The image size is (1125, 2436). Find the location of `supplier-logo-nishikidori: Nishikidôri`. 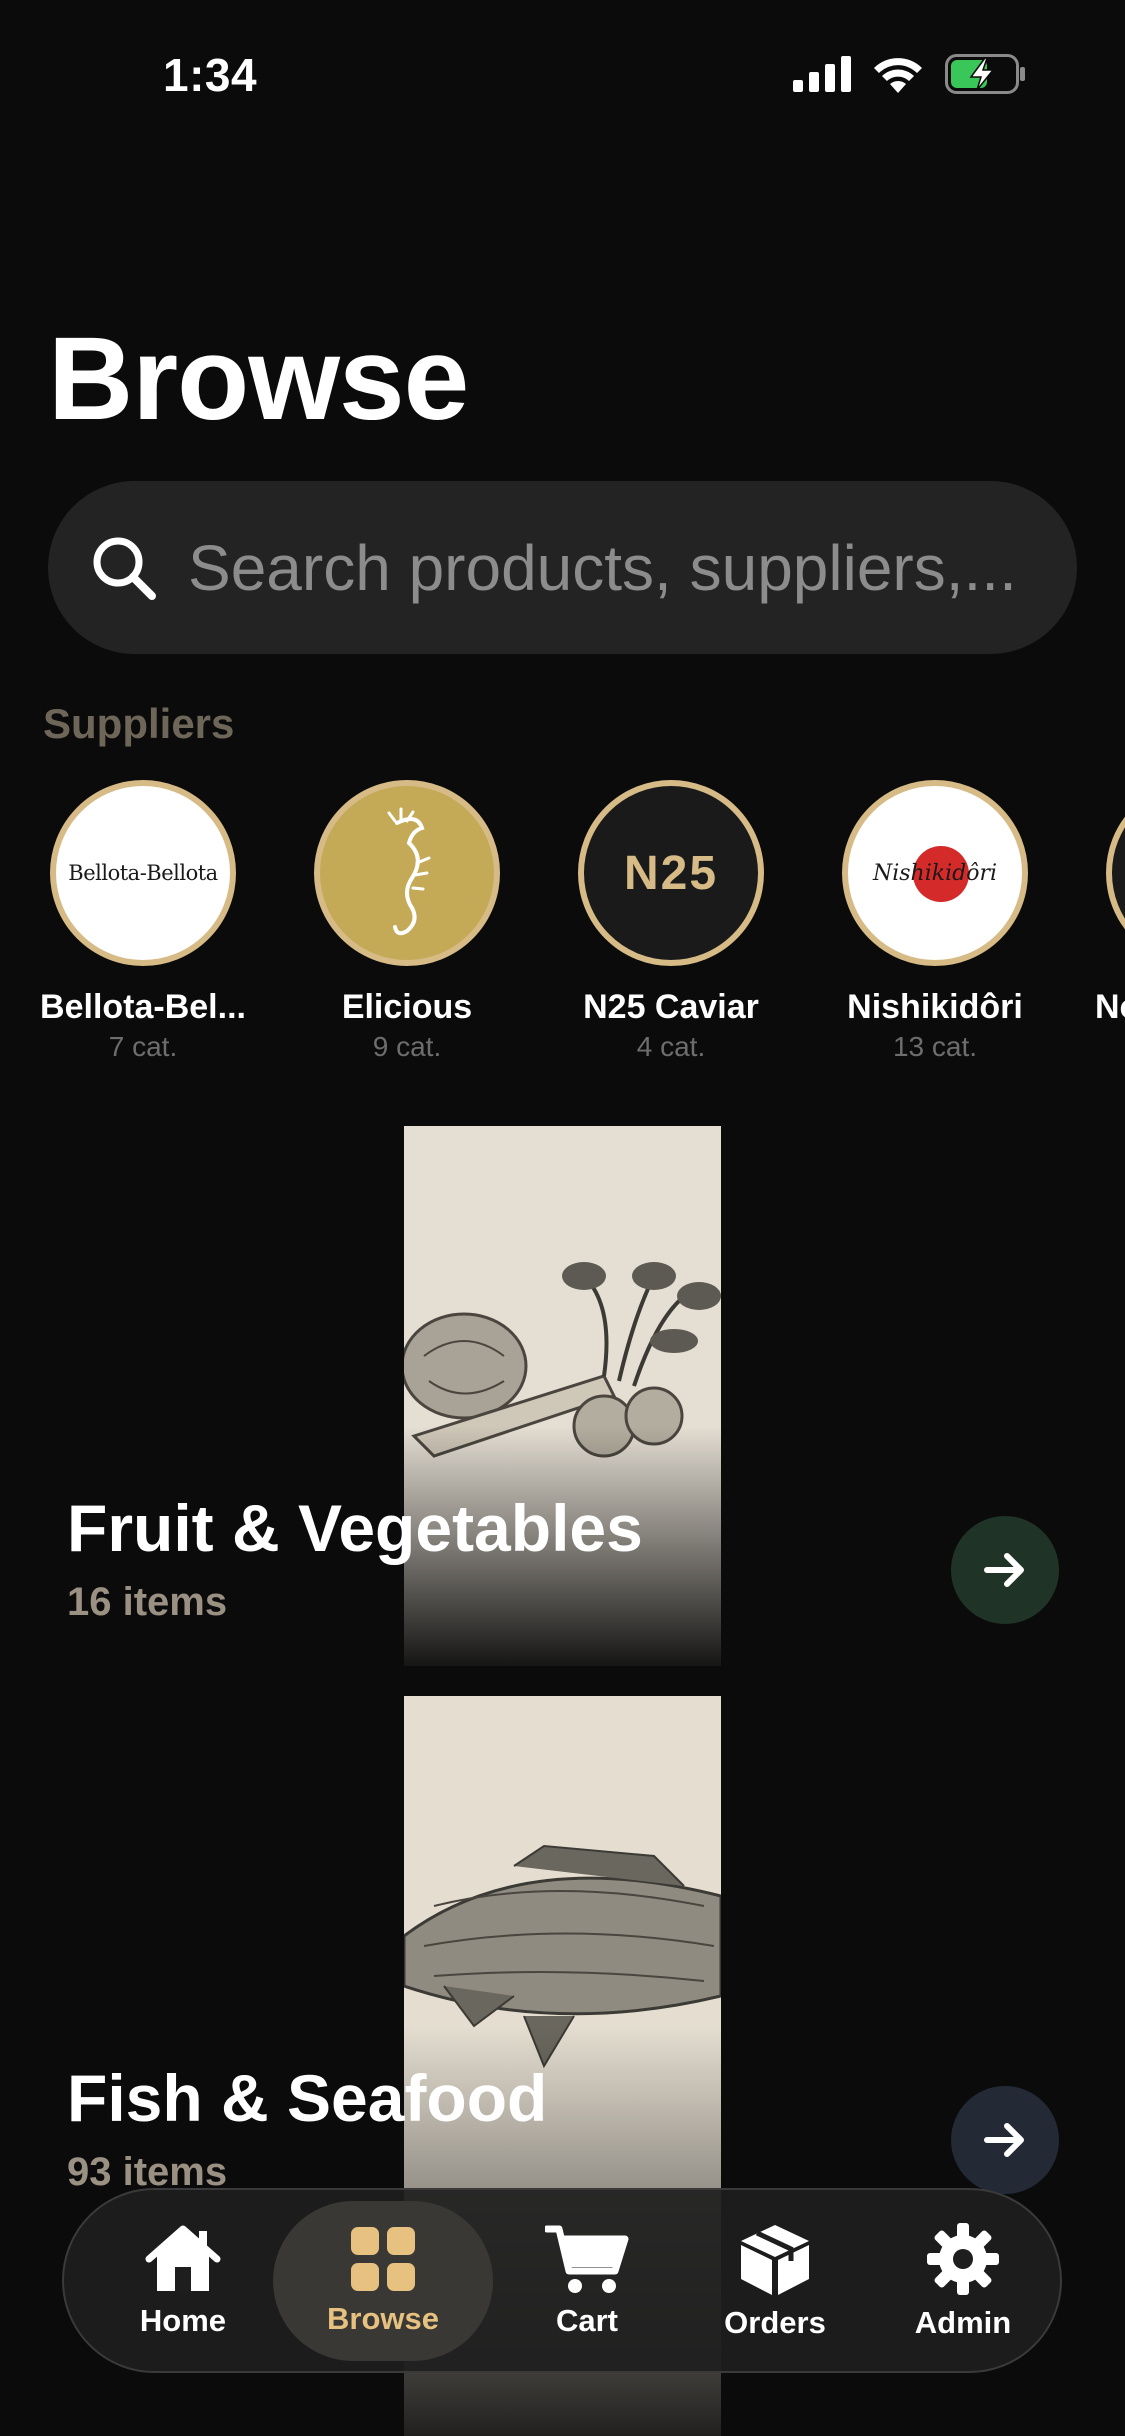

supplier-logo-nishikidori: Nishikidôri is located at coordinates (935, 873).